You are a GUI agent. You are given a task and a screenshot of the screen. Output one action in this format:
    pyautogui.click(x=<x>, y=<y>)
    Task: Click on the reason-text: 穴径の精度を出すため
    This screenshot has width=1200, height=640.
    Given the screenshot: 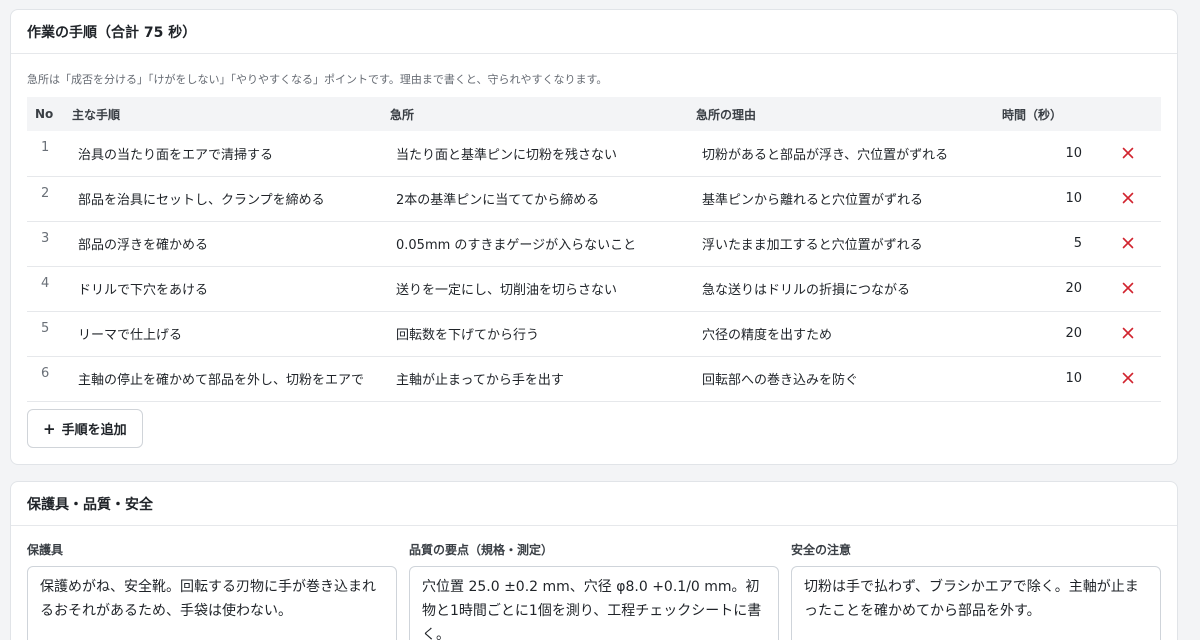 What is the action you would take?
    pyautogui.click(x=841, y=334)
    